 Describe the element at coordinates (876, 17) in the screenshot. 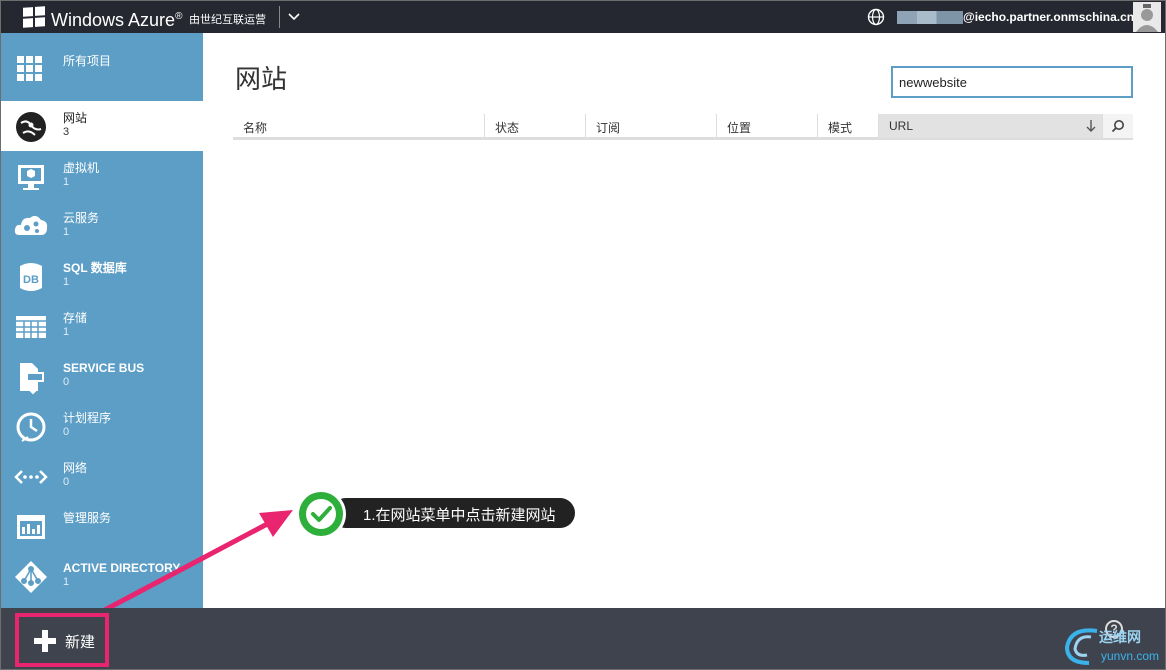

I see `globe-icon` at that location.